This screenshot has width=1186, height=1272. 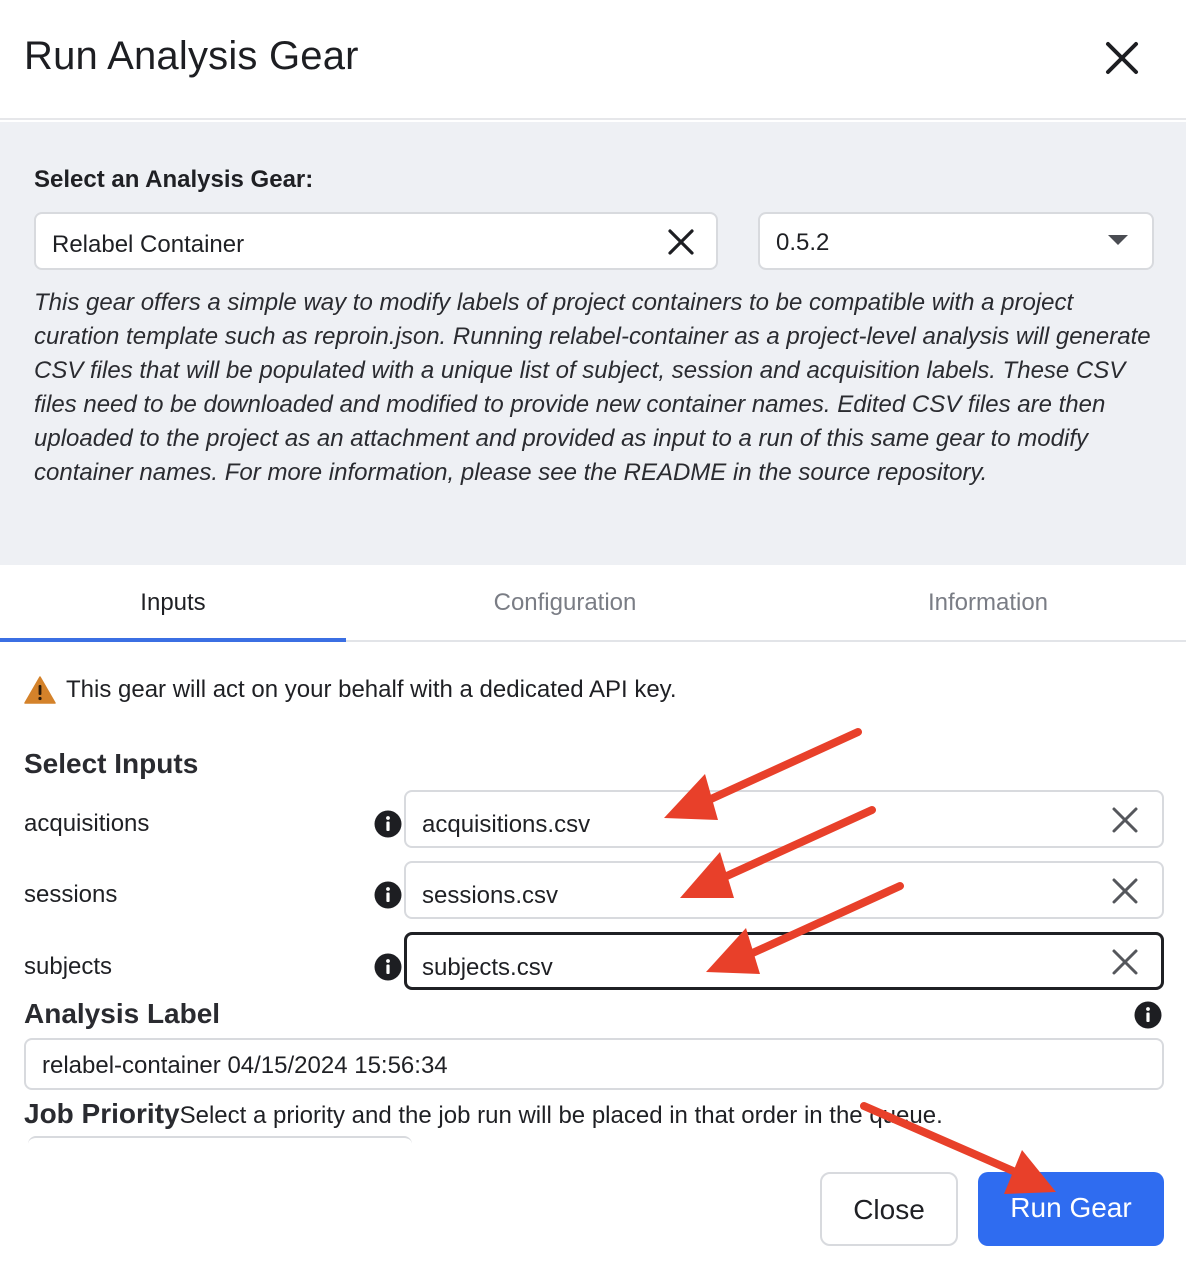 What do you see at coordinates (376, 241) in the screenshot?
I see `gear-select: Relabel Container` at bounding box center [376, 241].